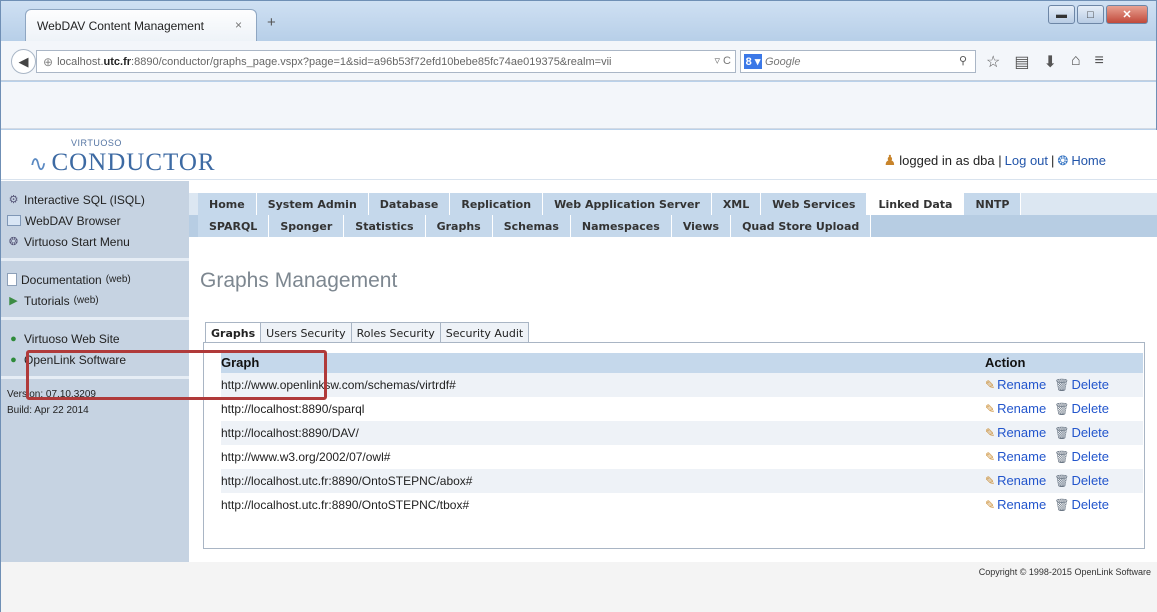  I want to click on tab-web-services: Web Services, so click(814, 204).